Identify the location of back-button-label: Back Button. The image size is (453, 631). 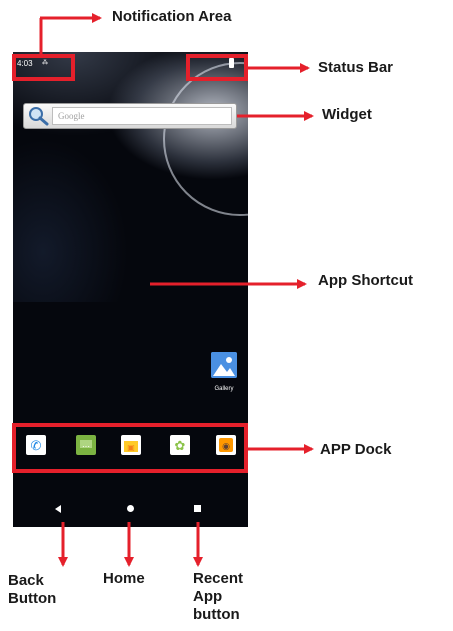
(32, 589).